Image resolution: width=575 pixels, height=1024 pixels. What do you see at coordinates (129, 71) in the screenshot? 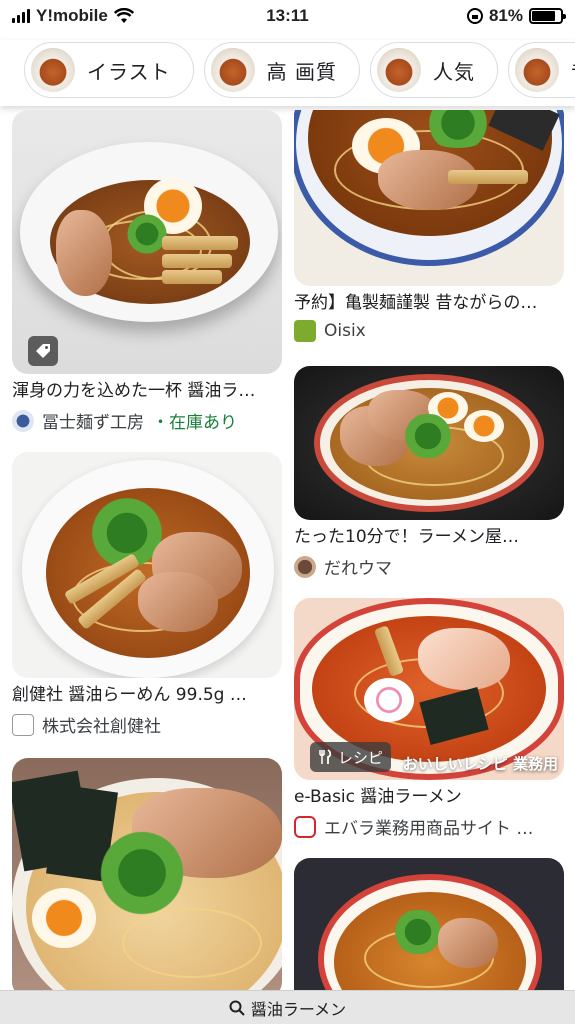
I see `chip-label: イラスト` at bounding box center [129, 71].